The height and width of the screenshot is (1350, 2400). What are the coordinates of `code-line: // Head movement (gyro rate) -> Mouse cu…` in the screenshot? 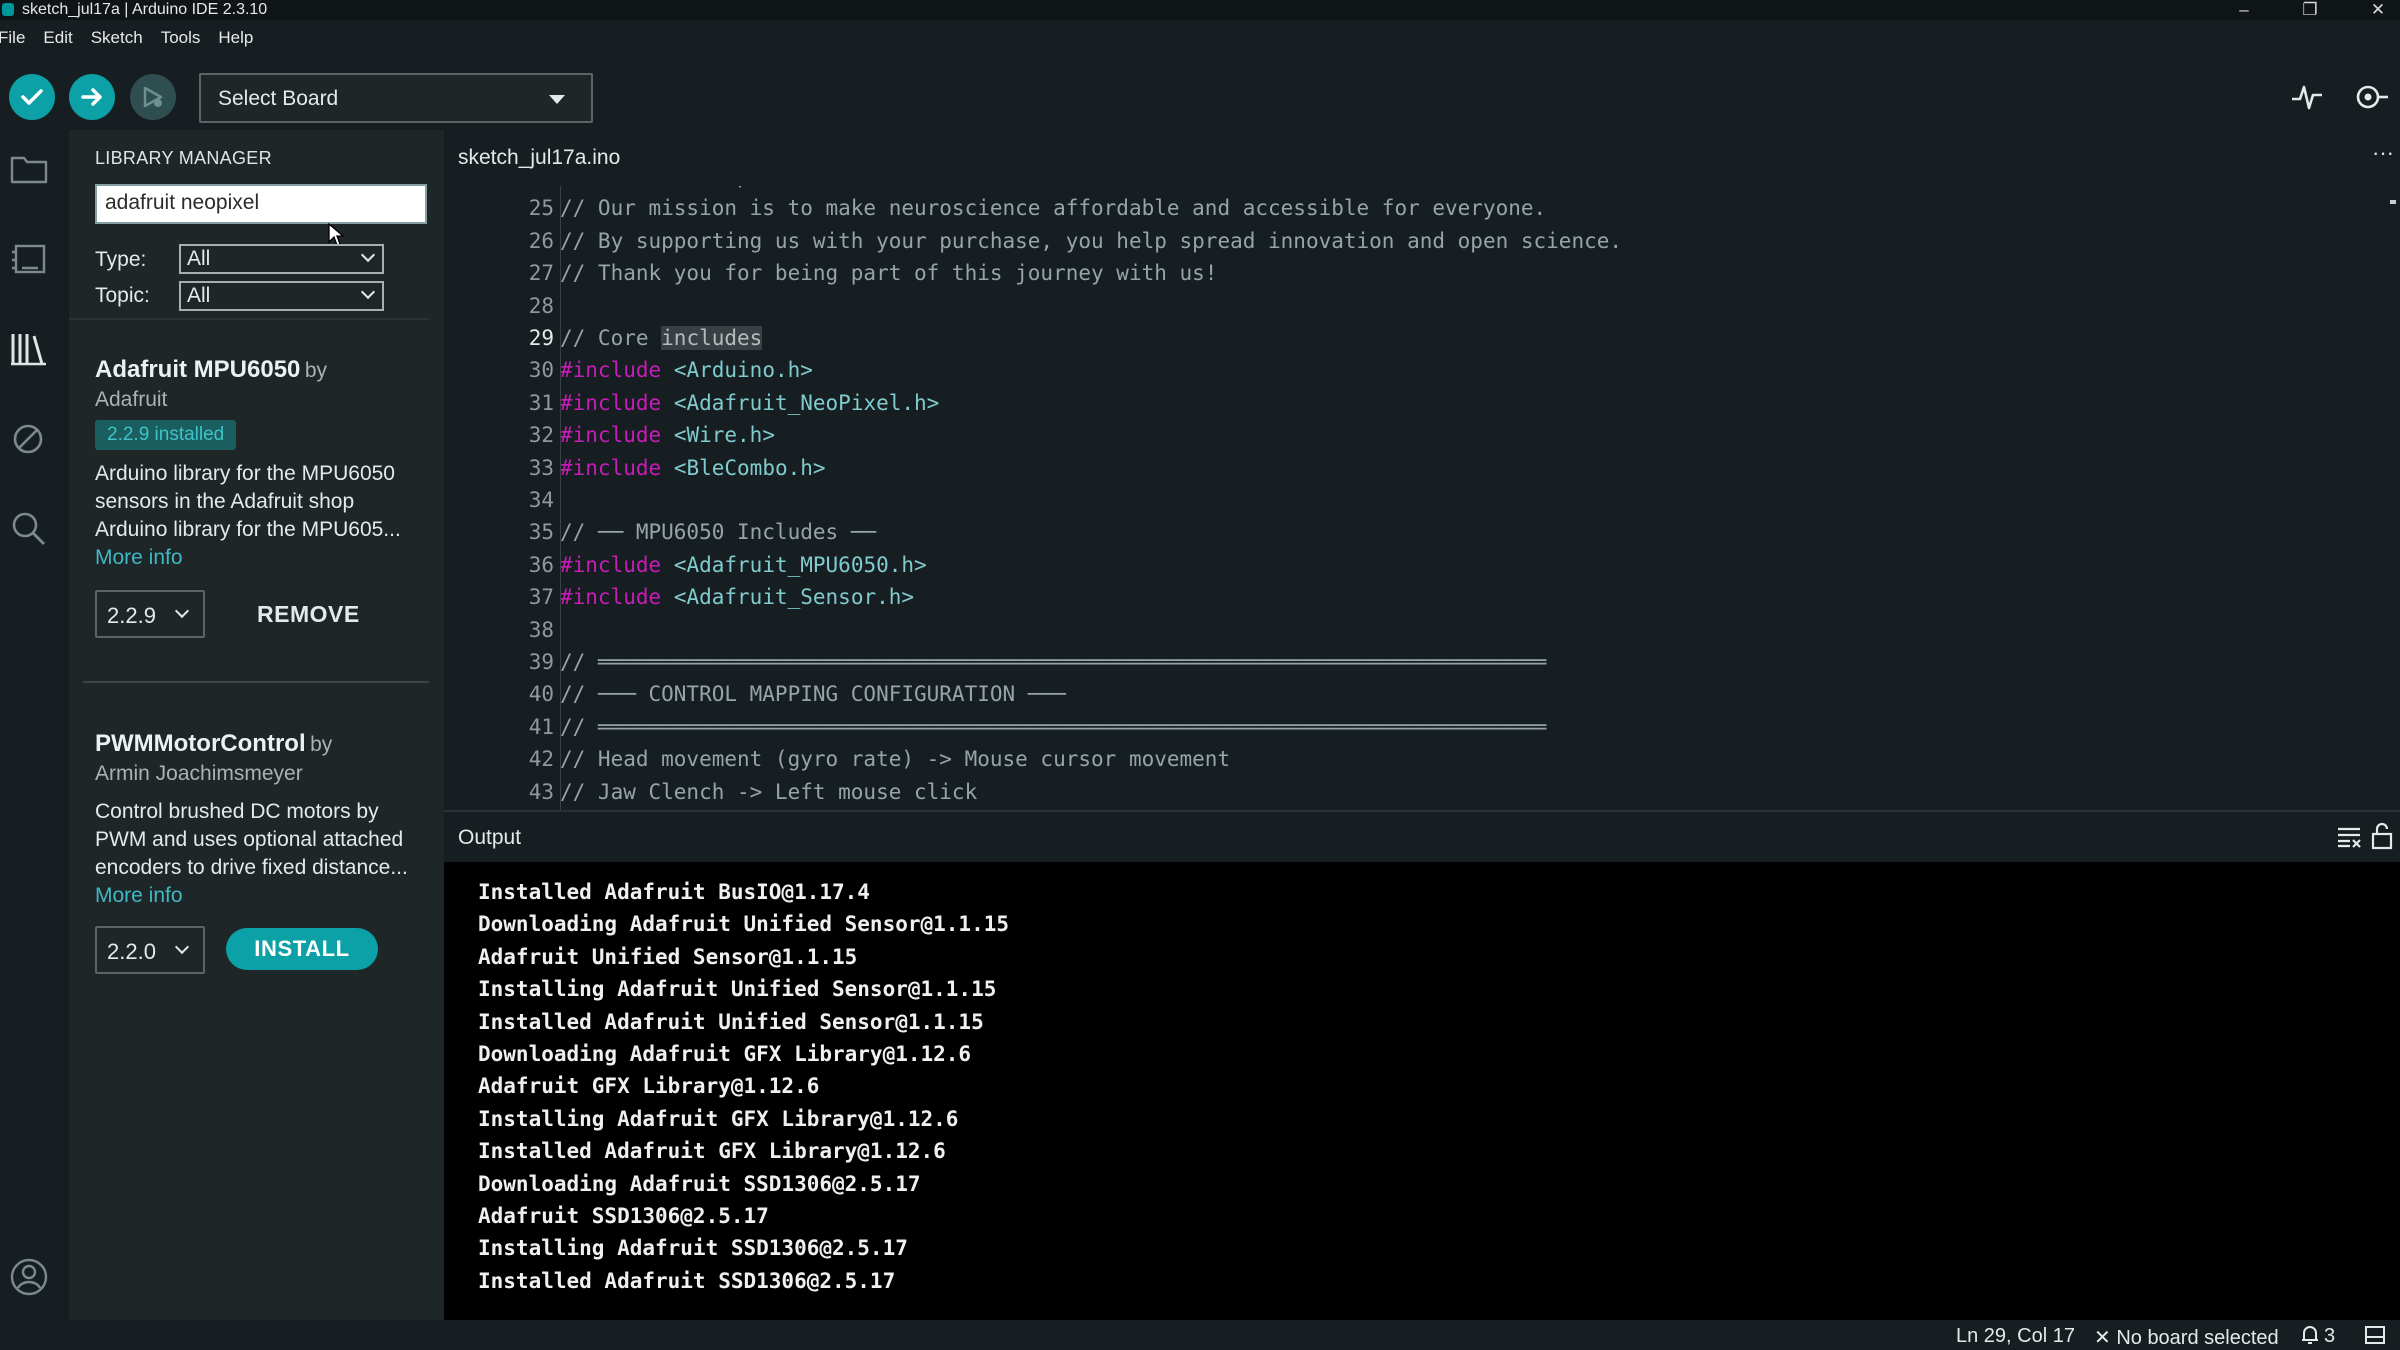 It's located at (895, 759).